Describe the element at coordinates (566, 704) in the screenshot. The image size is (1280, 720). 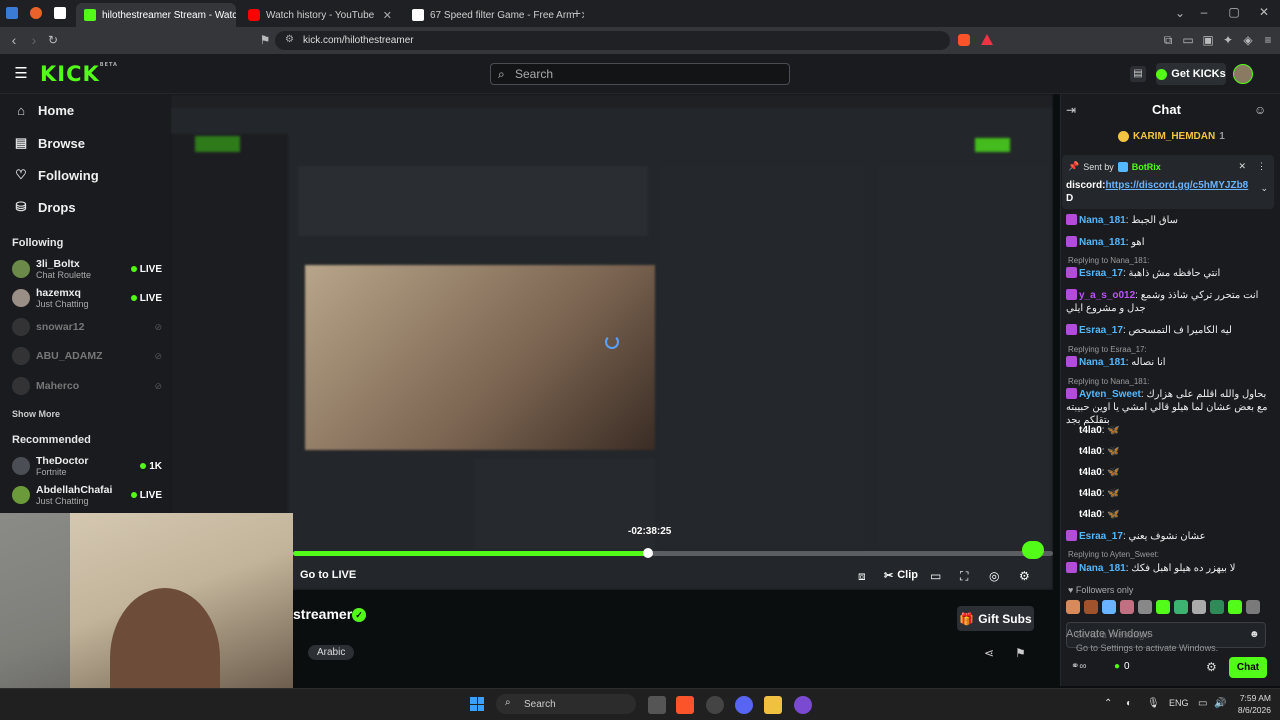
I see `taskbar-search: ⌕ Search` at that location.